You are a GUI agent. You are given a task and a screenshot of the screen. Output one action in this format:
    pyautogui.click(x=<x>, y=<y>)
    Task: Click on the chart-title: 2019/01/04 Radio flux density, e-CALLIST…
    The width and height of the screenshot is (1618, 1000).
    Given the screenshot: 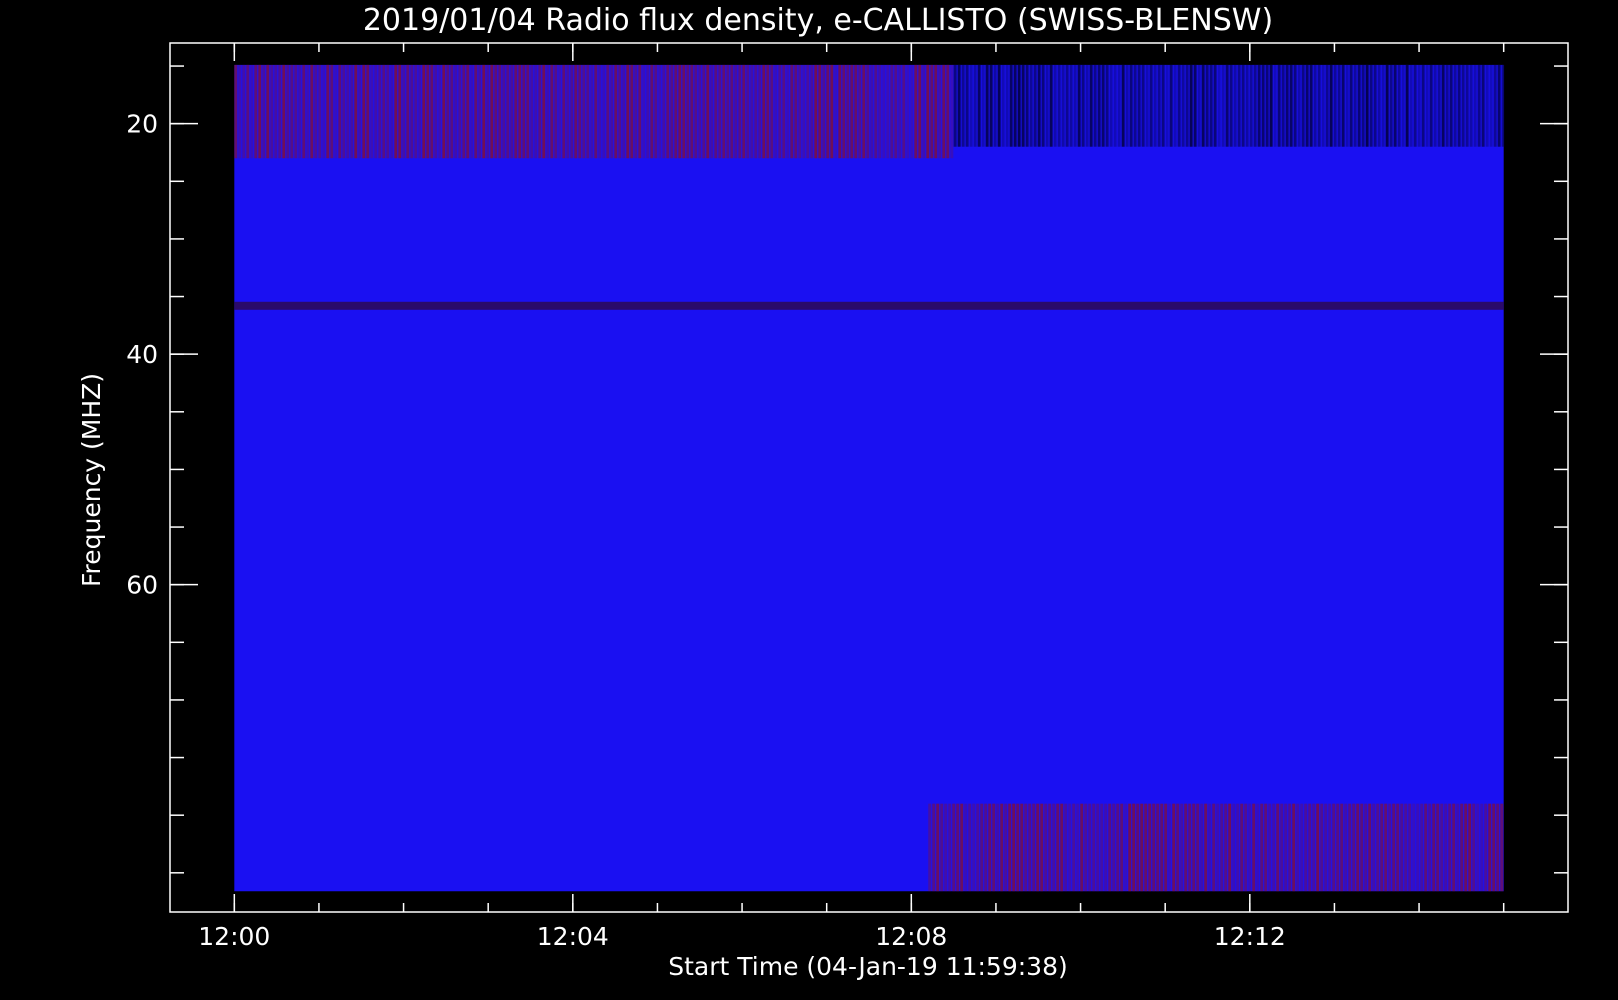 What is the action you would take?
    pyautogui.click(x=818, y=20)
    